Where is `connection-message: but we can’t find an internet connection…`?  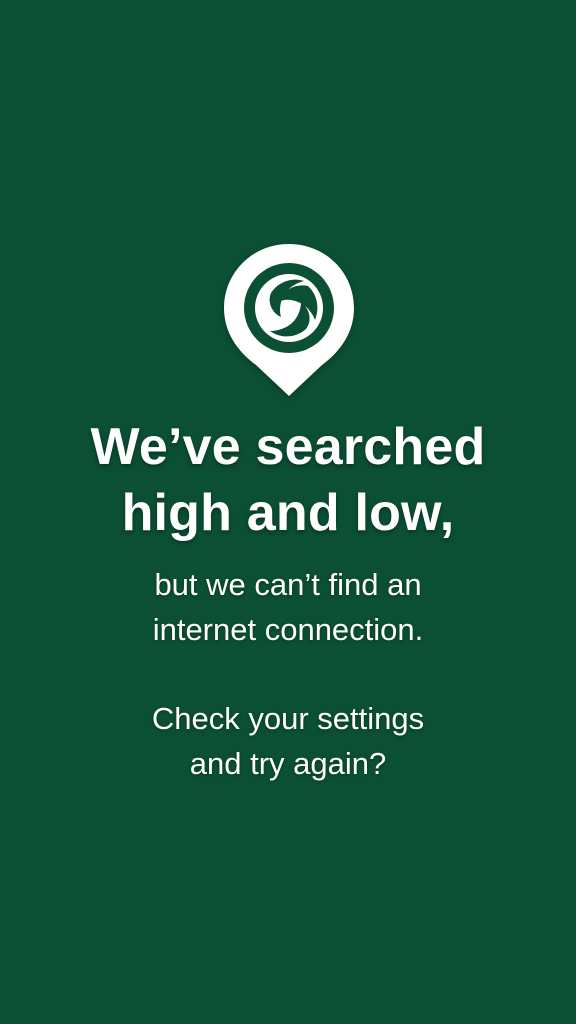 connection-message: but we can’t find an internet connection… is located at coordinates (288, 607).